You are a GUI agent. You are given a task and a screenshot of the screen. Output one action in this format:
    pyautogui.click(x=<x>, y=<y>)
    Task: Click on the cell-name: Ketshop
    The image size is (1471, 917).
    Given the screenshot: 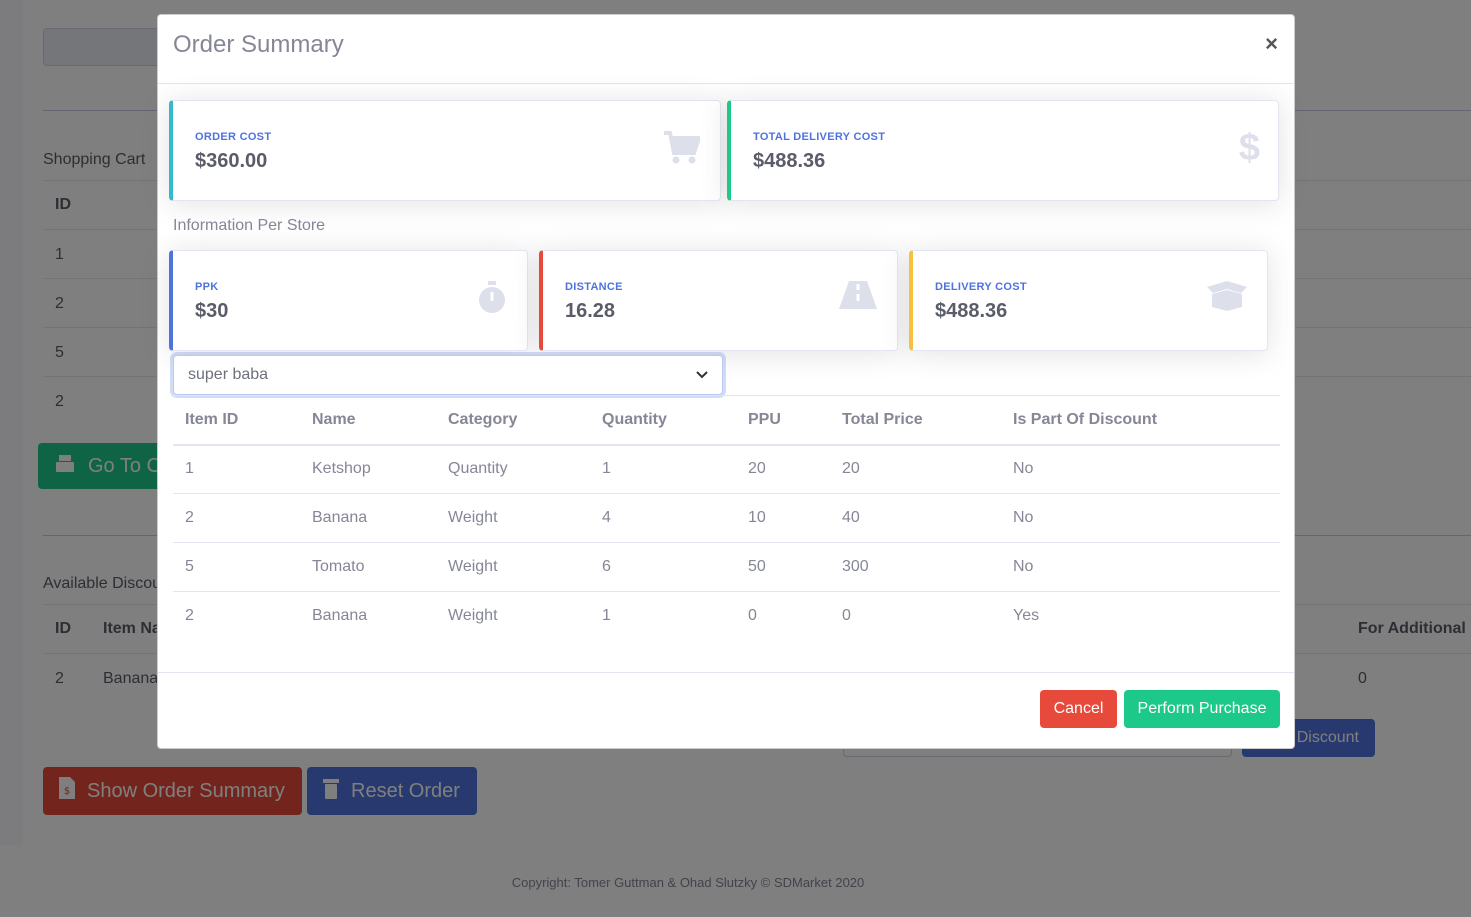 What is the action you would take?
    pyautogui.click(x=368, y=469)
    